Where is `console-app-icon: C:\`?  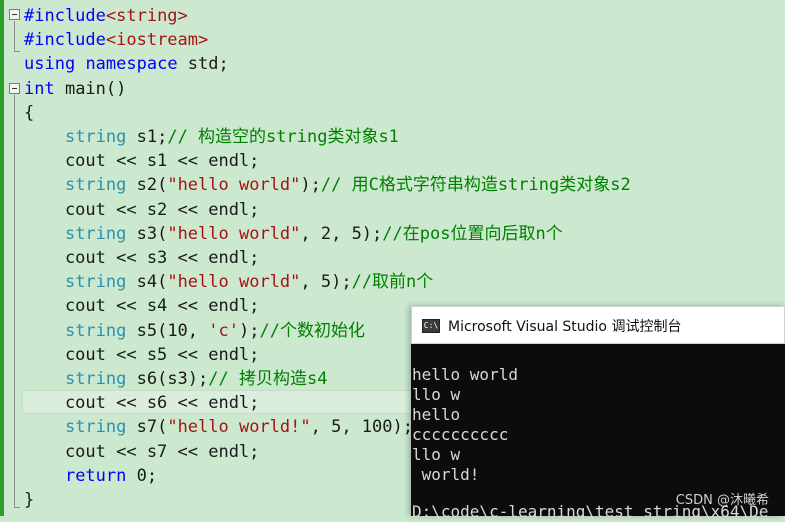 console-app-icon: C:\ is located at coordinates (431, 326).